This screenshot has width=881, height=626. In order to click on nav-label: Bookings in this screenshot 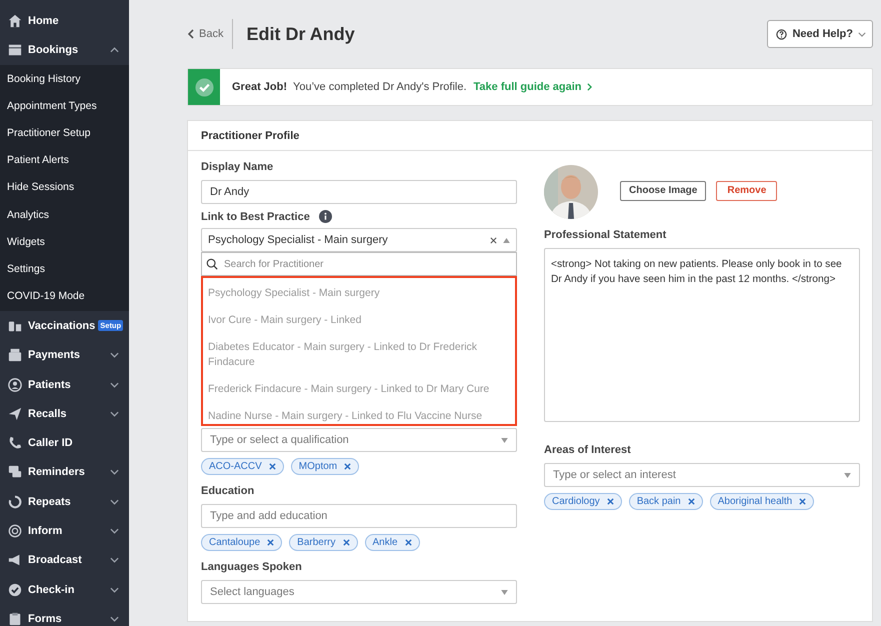, I will do `click(53, 50)`.